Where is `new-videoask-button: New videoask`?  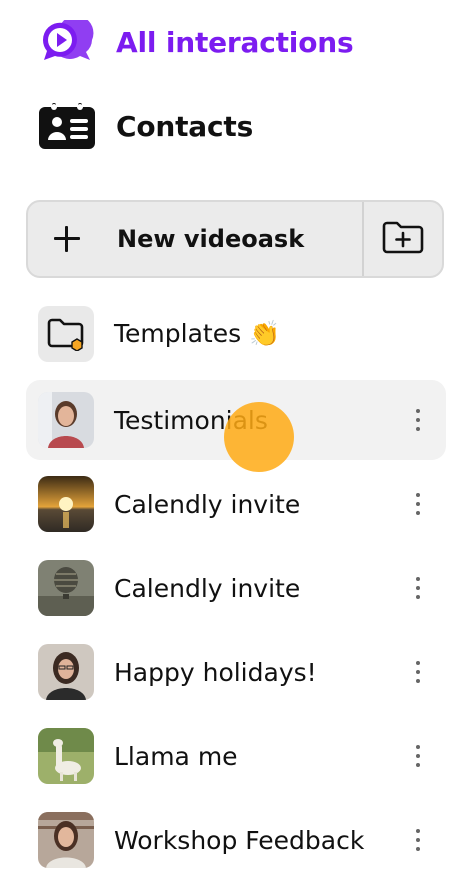 new-videoask-button: New videoask is located at coordinates (196, 239).